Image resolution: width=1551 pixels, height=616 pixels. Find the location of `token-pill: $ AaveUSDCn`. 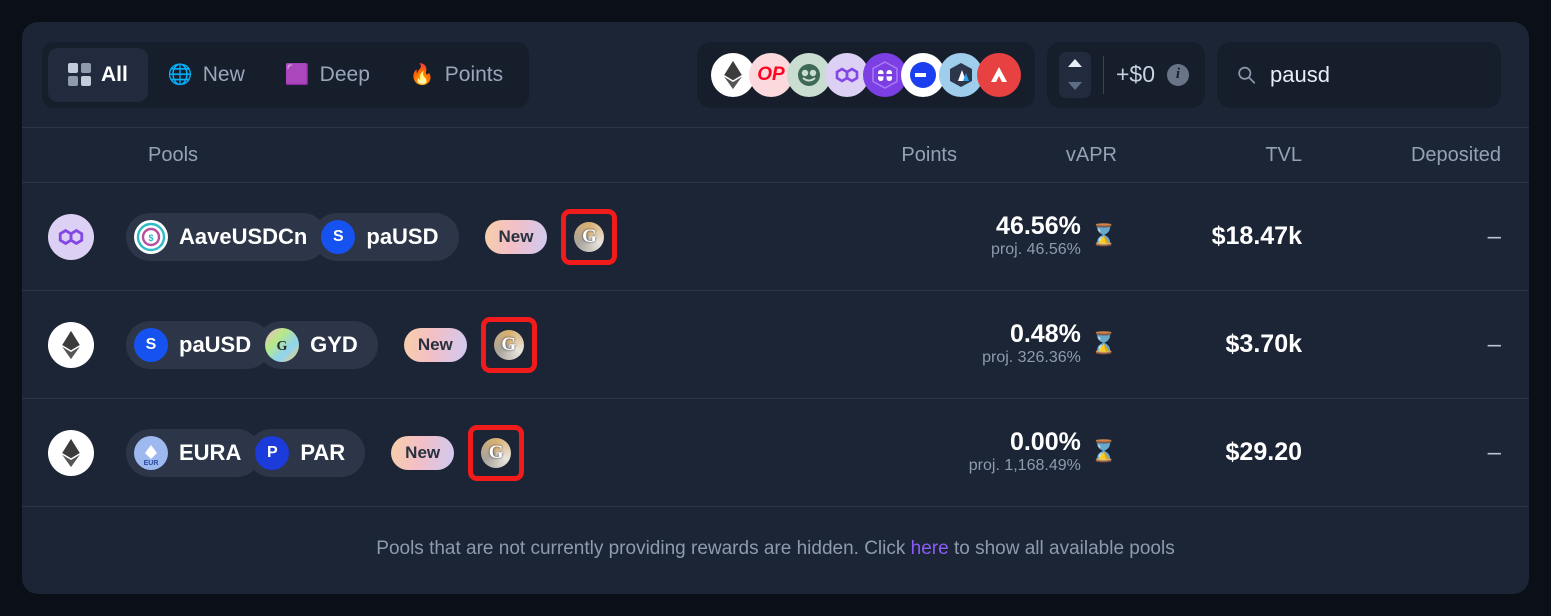

token-pill: $ AaveUSDCn is located at coordinates (227, 236).